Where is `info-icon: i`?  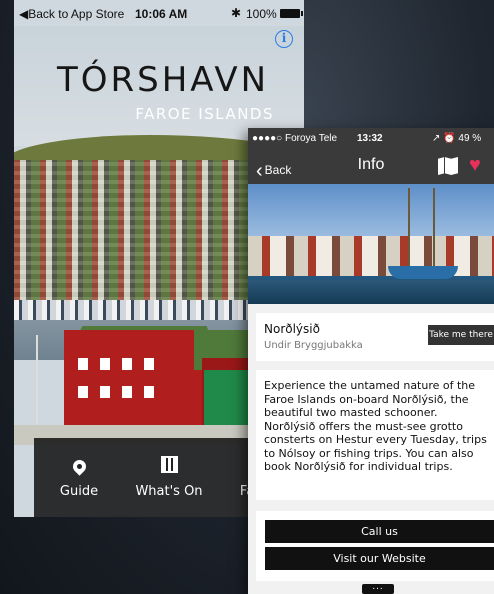
info-icon: i is located at coordinates (284, 39).